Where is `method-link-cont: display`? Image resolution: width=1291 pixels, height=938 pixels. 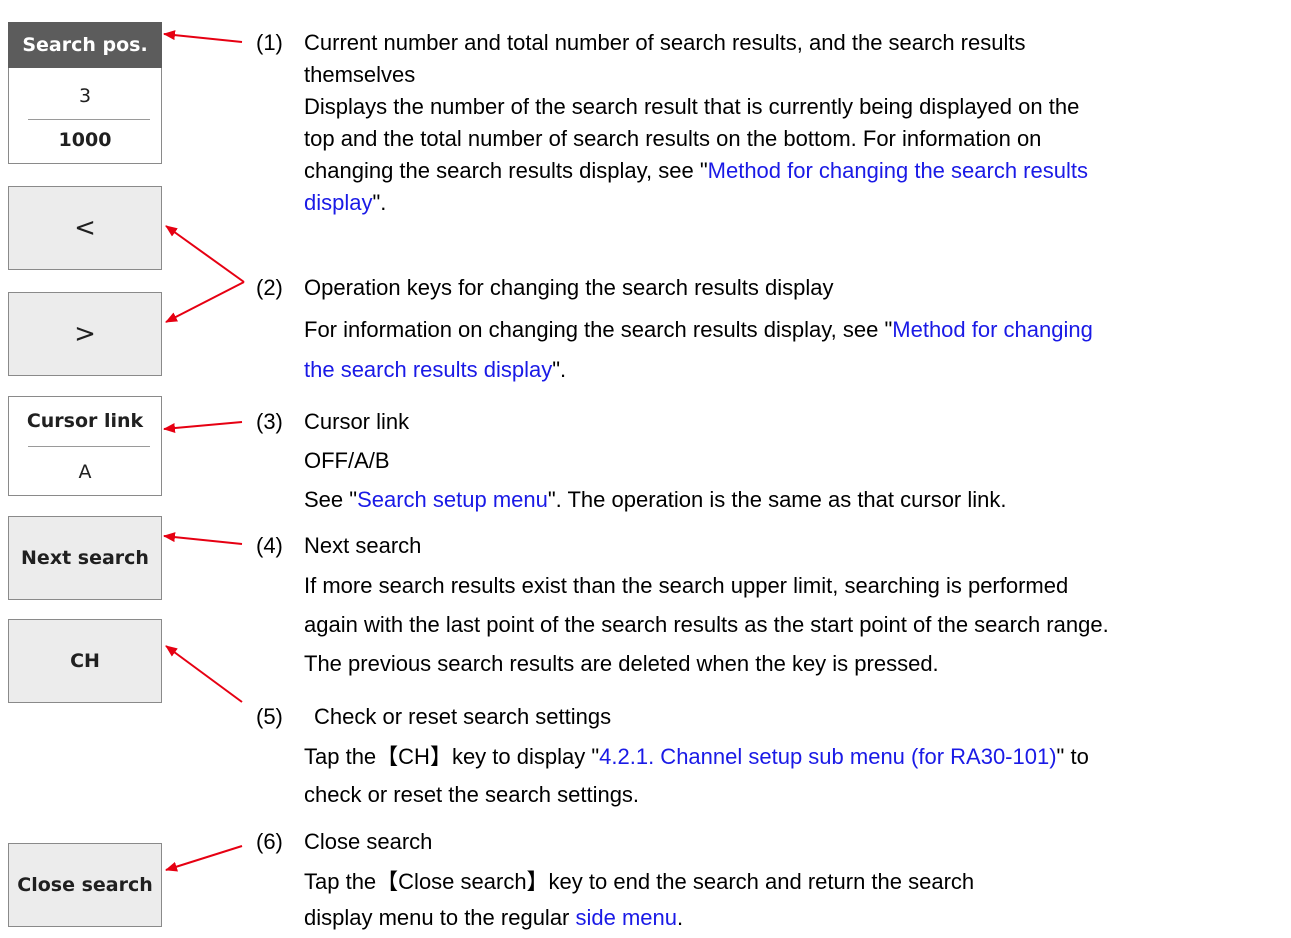
method-link-cont: display is located at coordinates (338, 202).